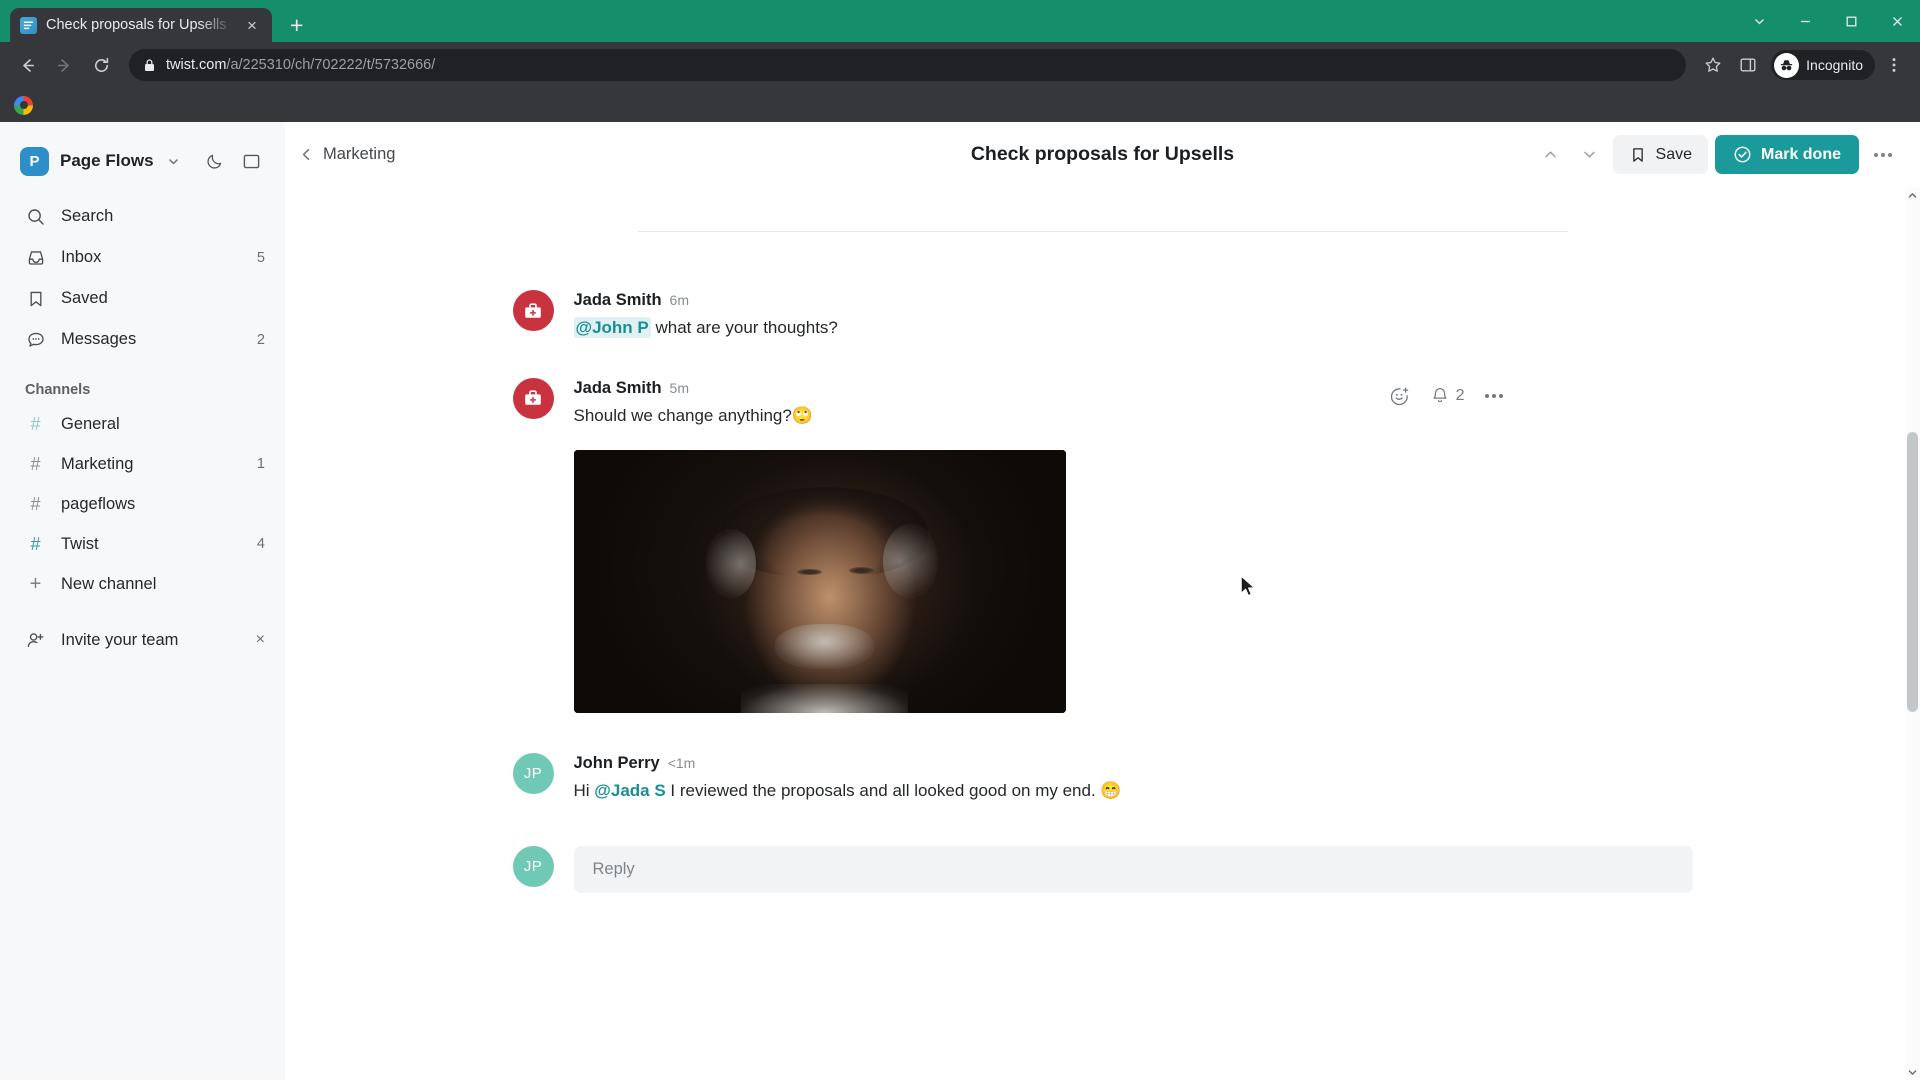 Image resolution: width=1920 pixels, height=1080 pixels. What do you see at coordinates (296, 25) in the screenshot?
I see `new-tab-button: +` at bounding box center [296, 25].